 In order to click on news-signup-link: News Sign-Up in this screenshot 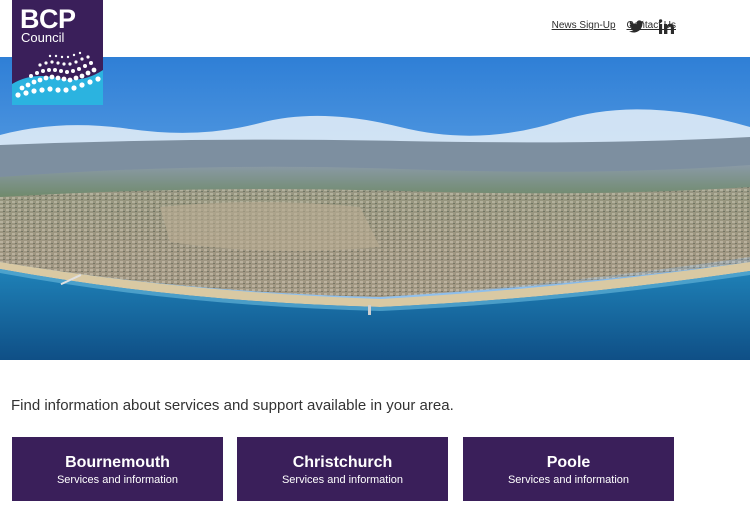, I will do `click(584, 25)`.